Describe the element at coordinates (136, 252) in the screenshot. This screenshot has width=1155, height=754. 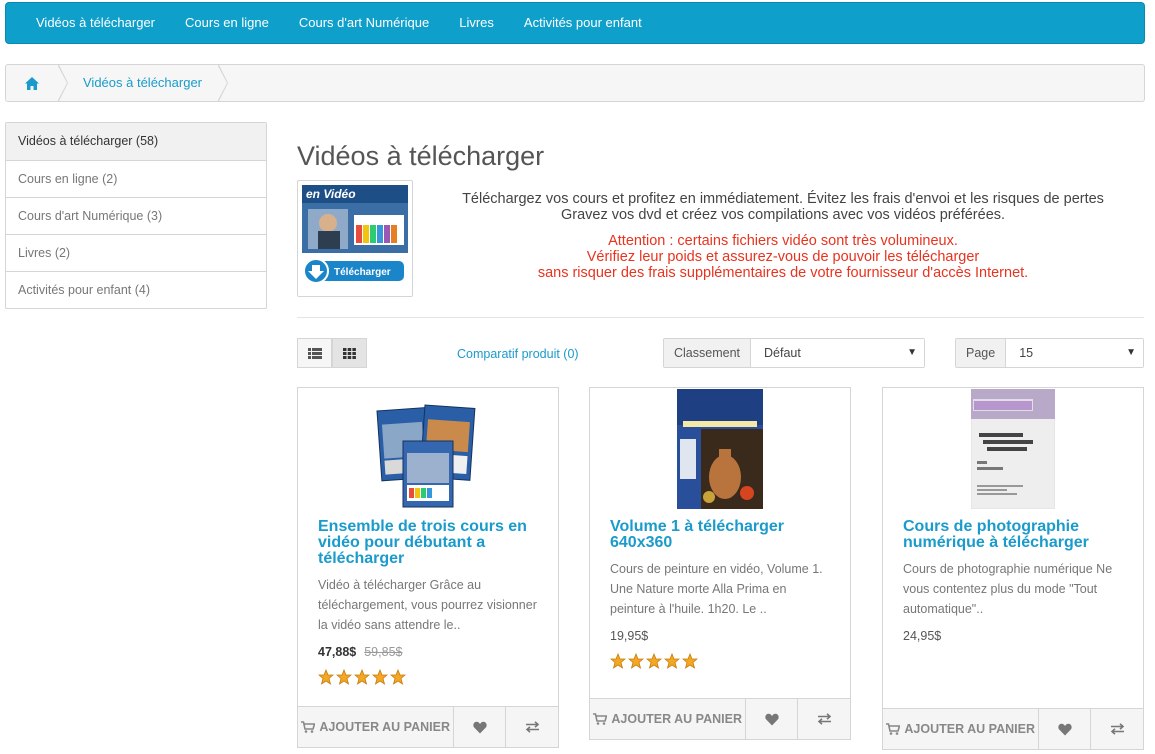
I see `sidebar-item-livres: Livres (2)` at that location.